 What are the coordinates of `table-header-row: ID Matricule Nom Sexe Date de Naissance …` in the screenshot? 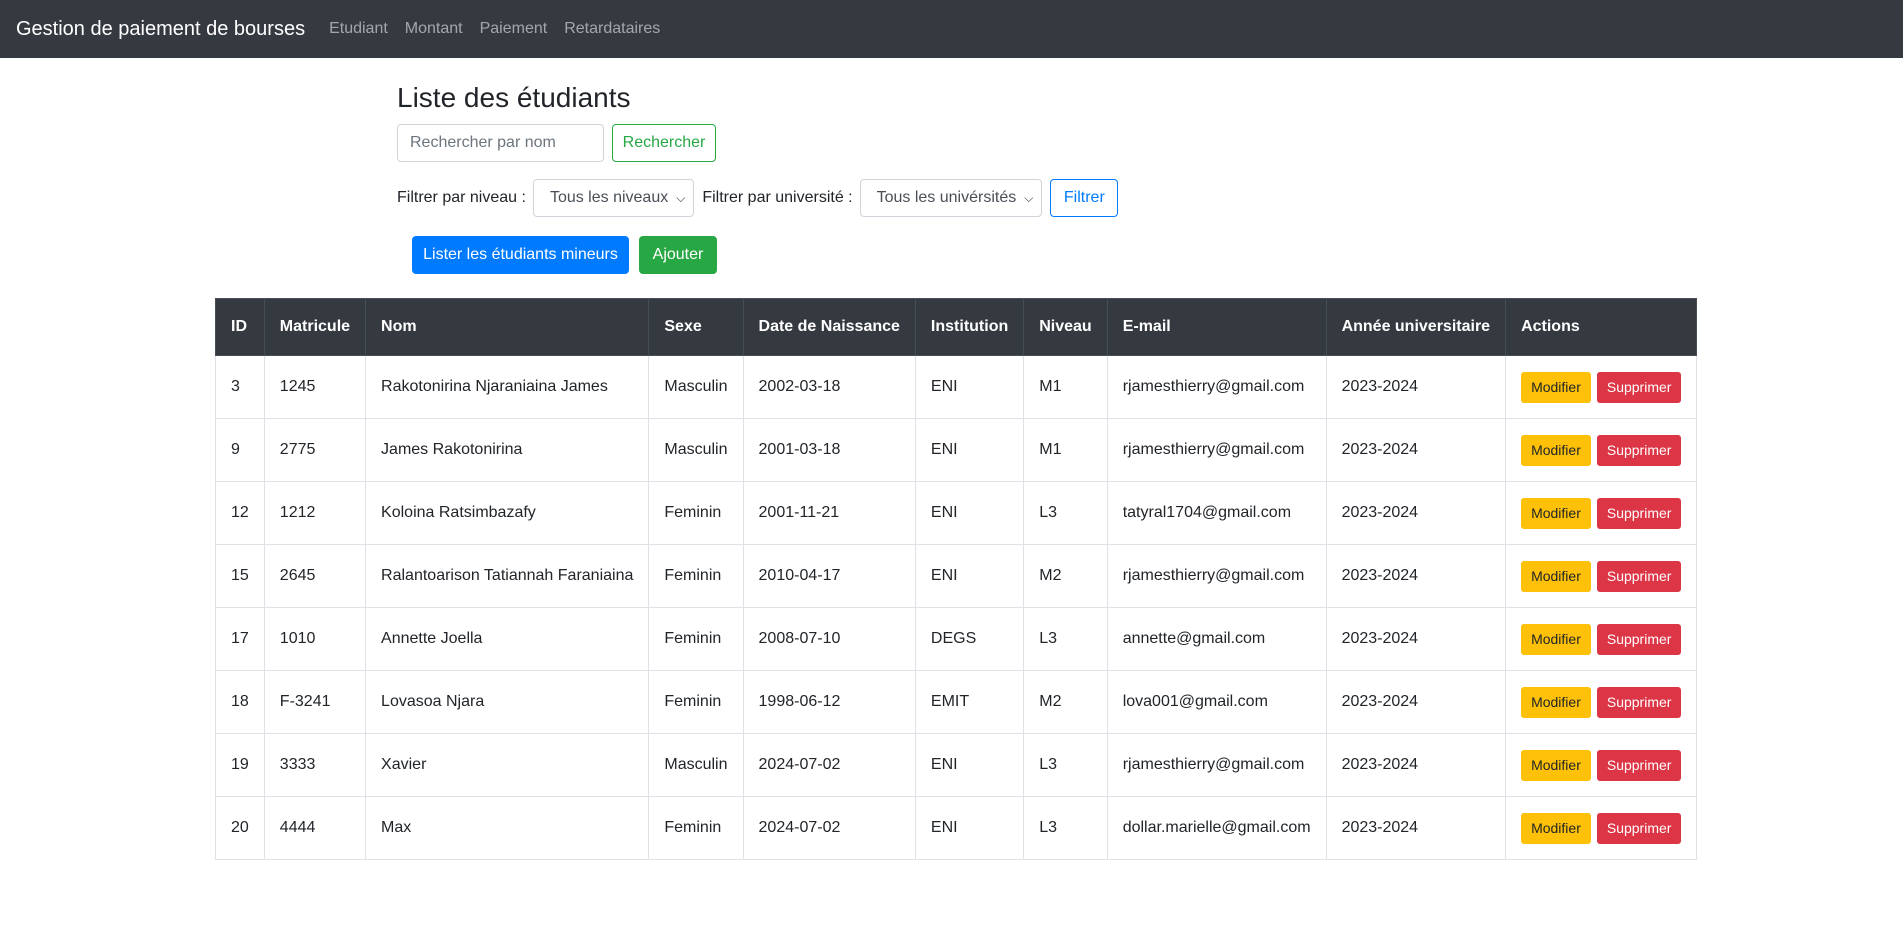 It's located at (956, 327).